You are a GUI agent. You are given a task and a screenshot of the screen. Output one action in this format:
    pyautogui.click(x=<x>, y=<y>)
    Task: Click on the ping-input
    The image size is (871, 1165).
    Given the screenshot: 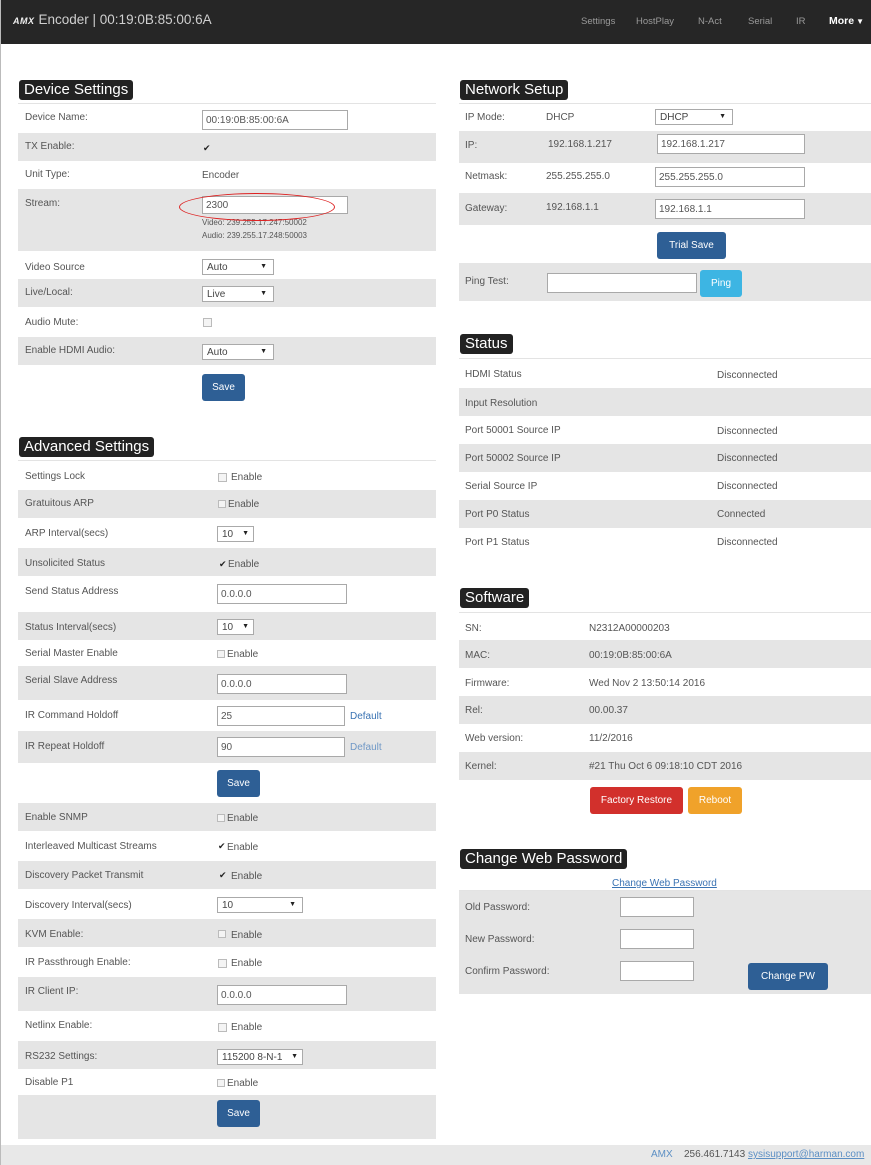 What is the action you would take?
    pyautogui.click(x=622, y=283)
    